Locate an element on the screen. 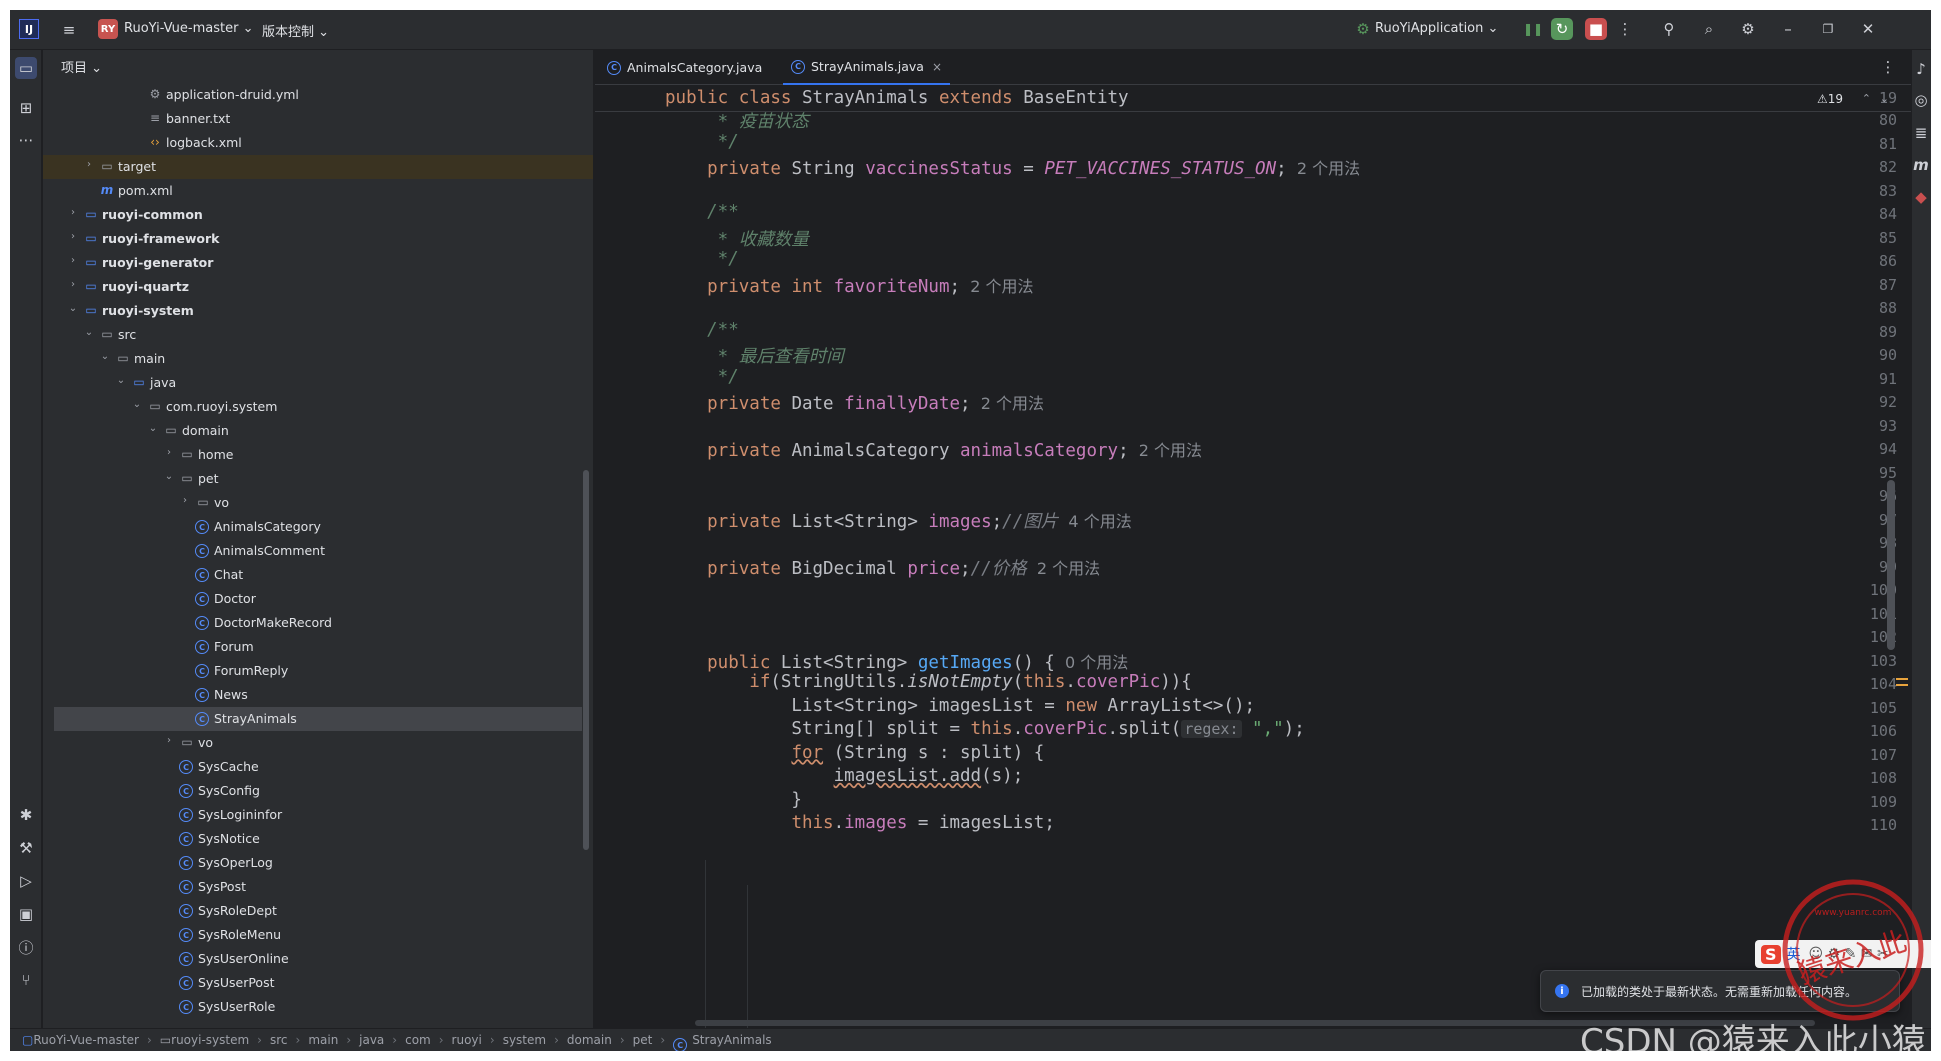  nav-down-icon: ⌄ is located at coordinates (1884, 98).